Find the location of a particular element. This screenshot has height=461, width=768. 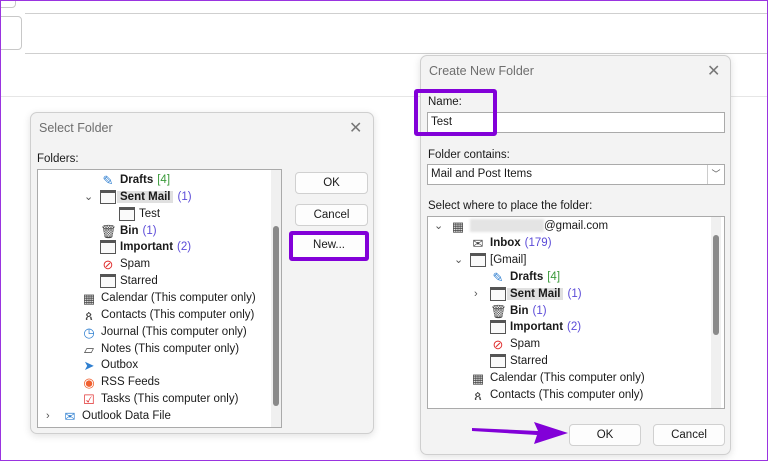

folder-contains-label: Folder contains: is located at coordinates (469, 155).